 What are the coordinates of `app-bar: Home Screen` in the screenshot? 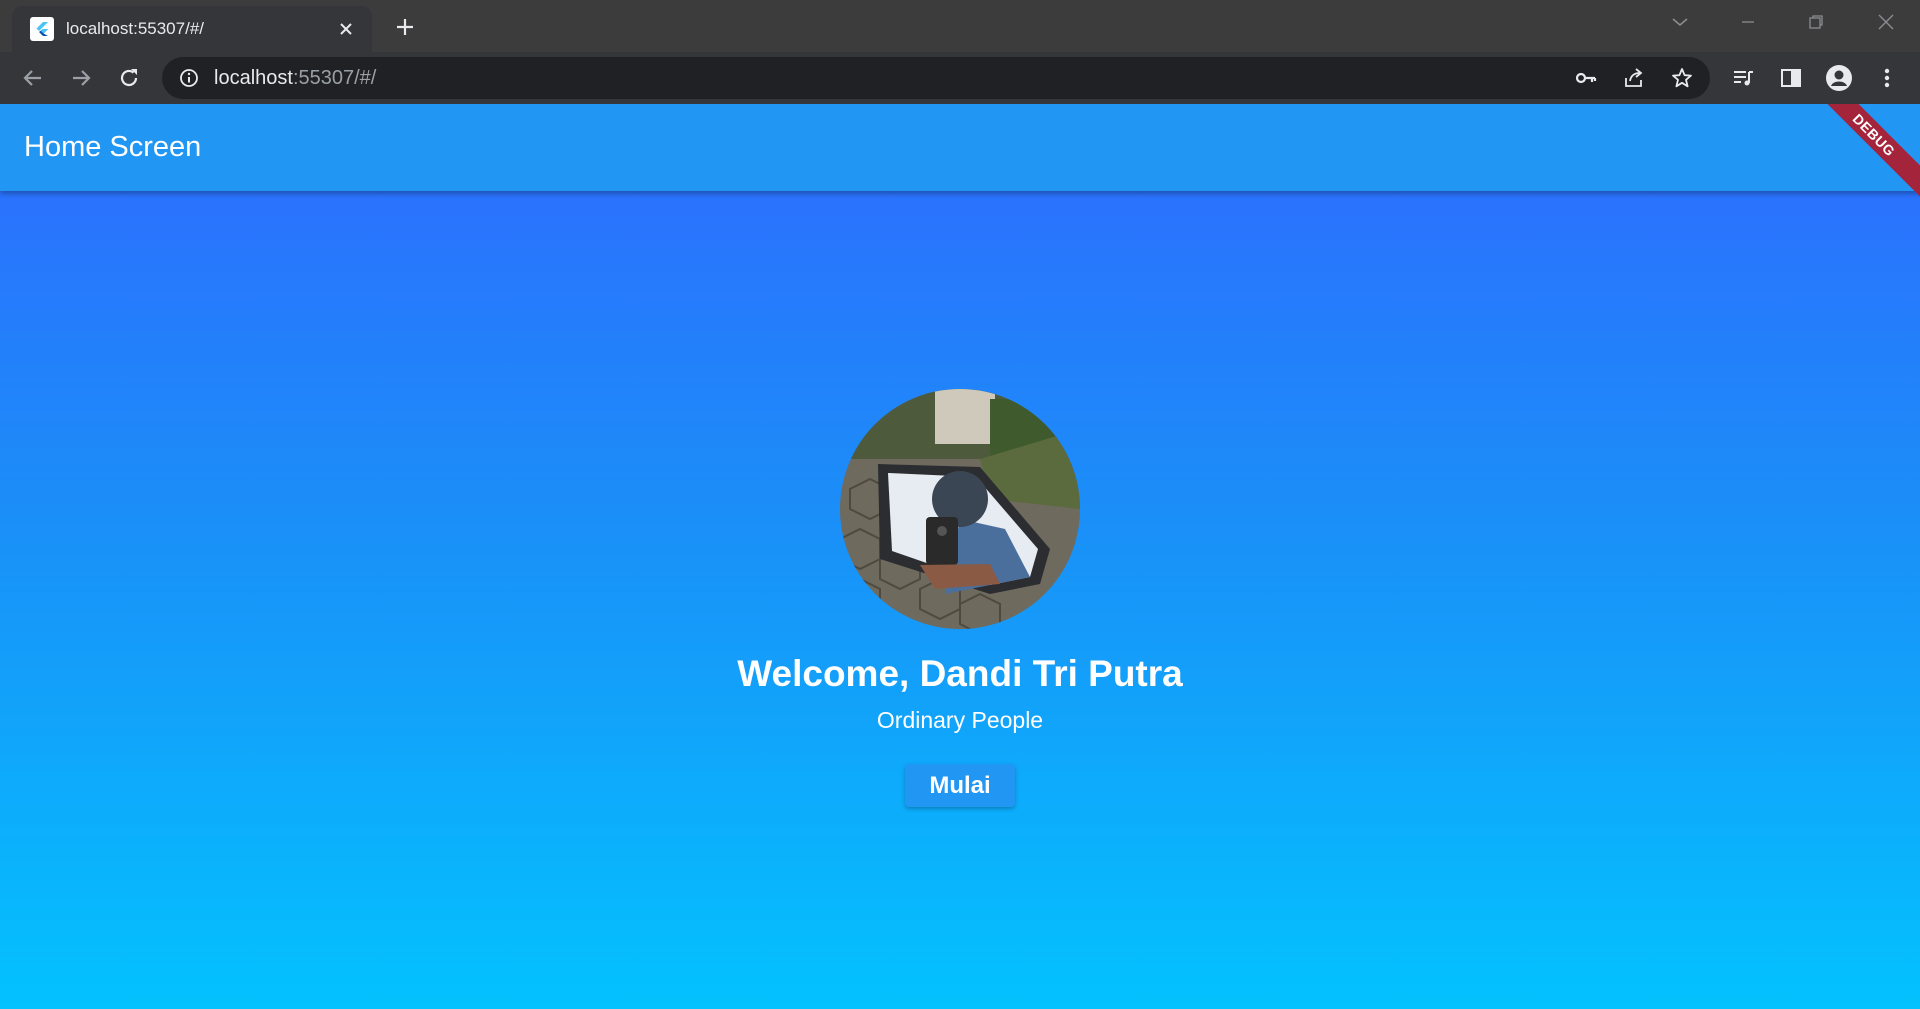 It's located at (960, 147).